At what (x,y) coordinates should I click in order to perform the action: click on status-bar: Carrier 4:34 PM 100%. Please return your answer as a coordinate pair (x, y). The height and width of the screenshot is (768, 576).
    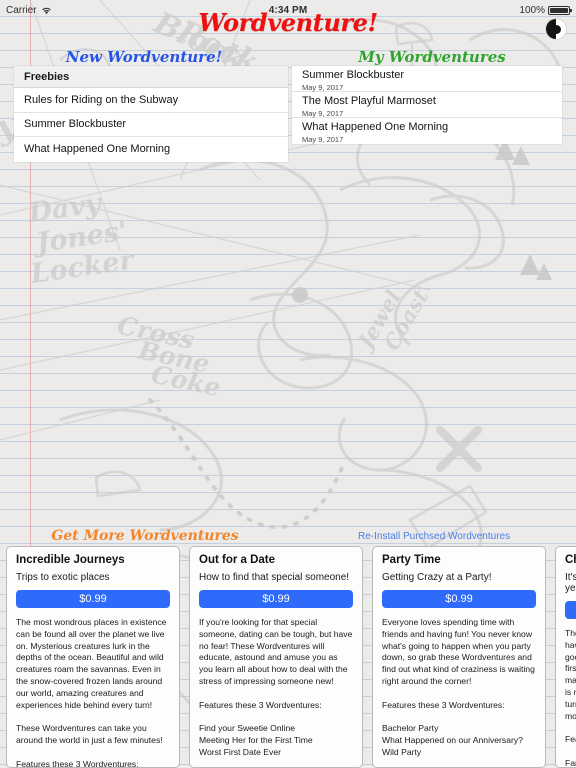
    Looking at the image, I should click on (288, 10).